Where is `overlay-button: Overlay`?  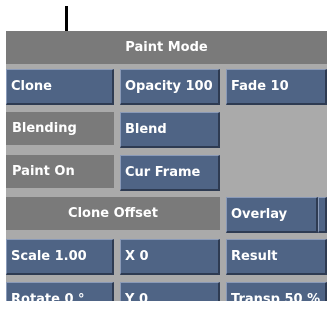 overlay-button: Overlay is located at coordinates (272, 215).